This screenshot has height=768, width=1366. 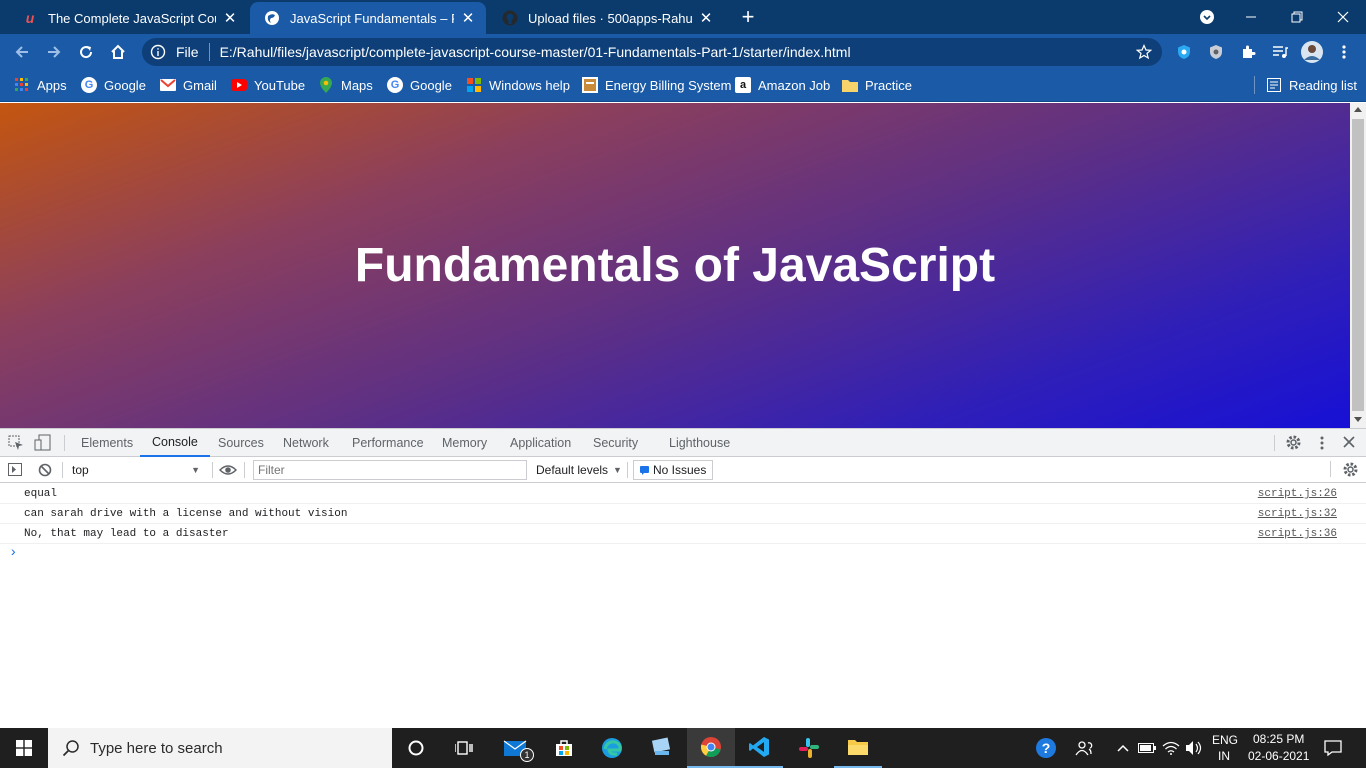 I want to click on clock-time: 08:25 PM, so click(x=1278, y=739).